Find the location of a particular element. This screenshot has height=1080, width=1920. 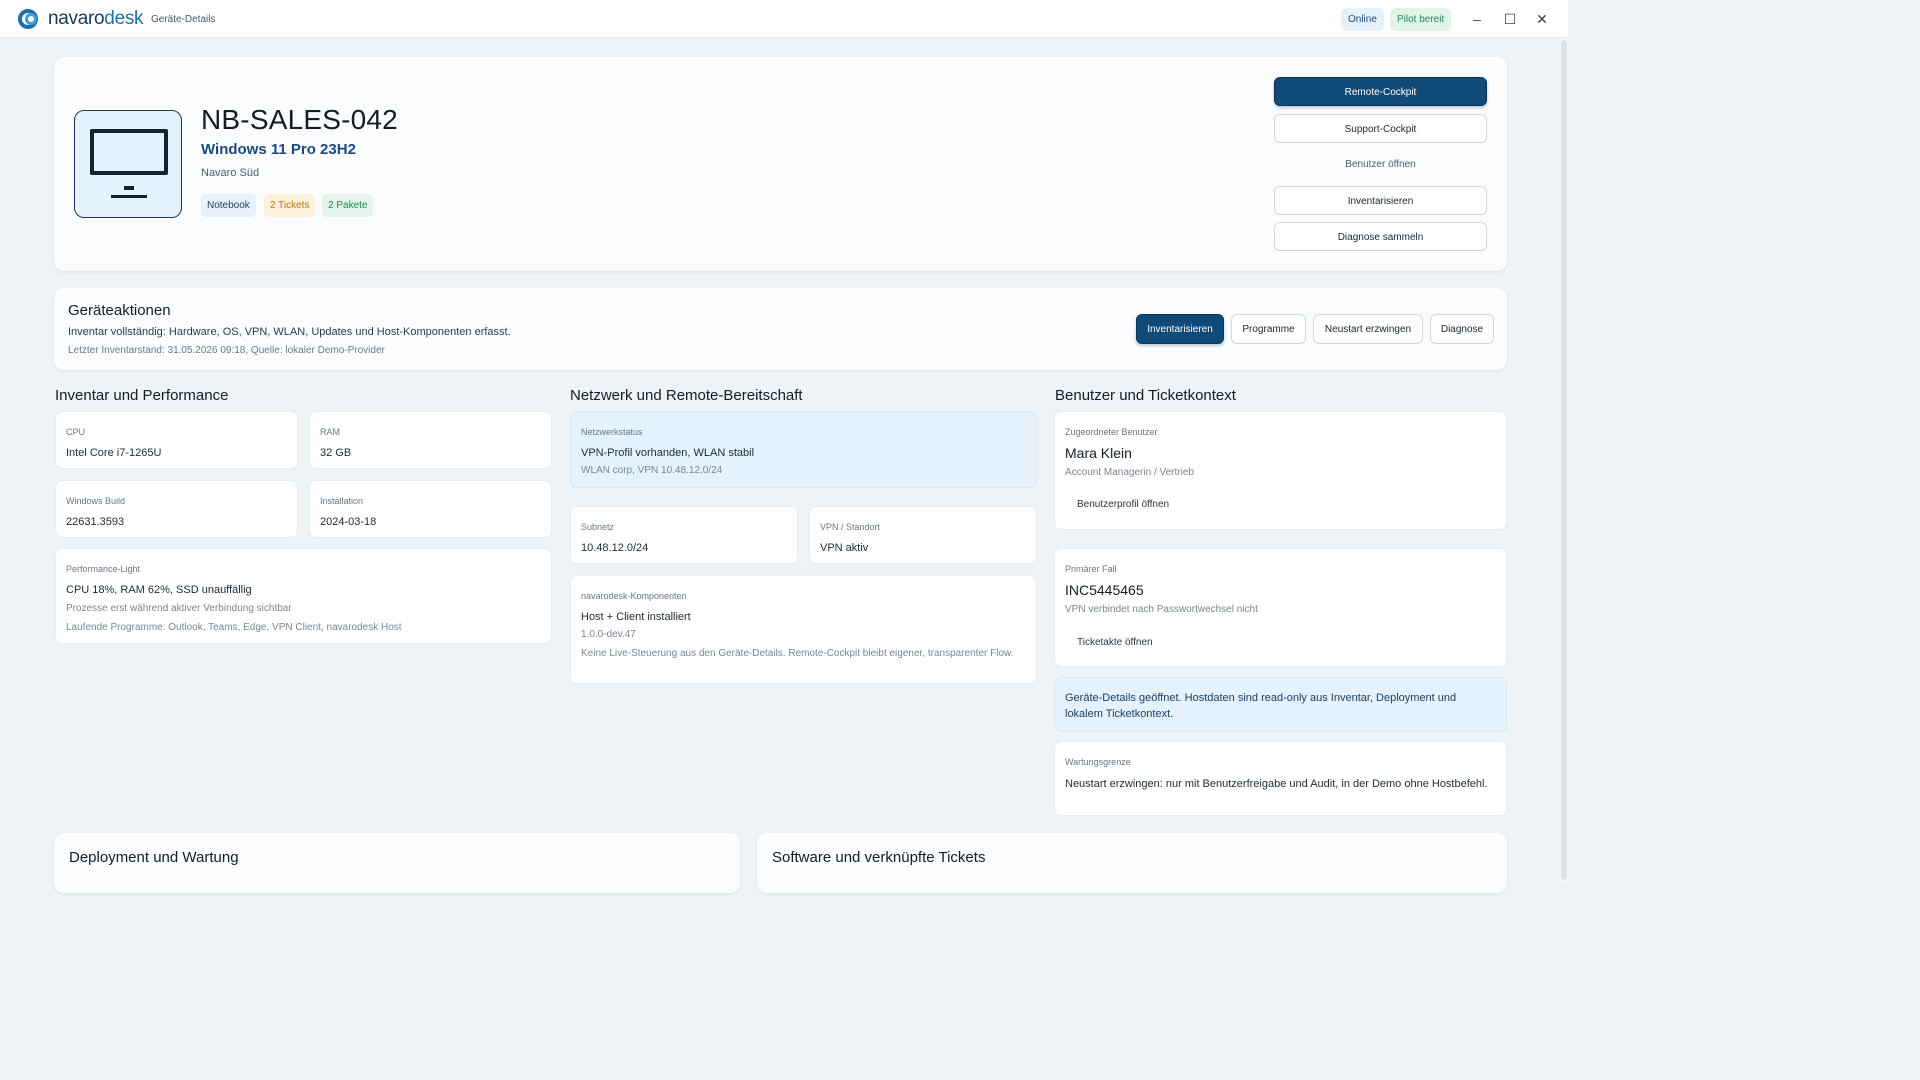

action-restart-button: Neustart erzwingen is located at coordinates (1368, 329).